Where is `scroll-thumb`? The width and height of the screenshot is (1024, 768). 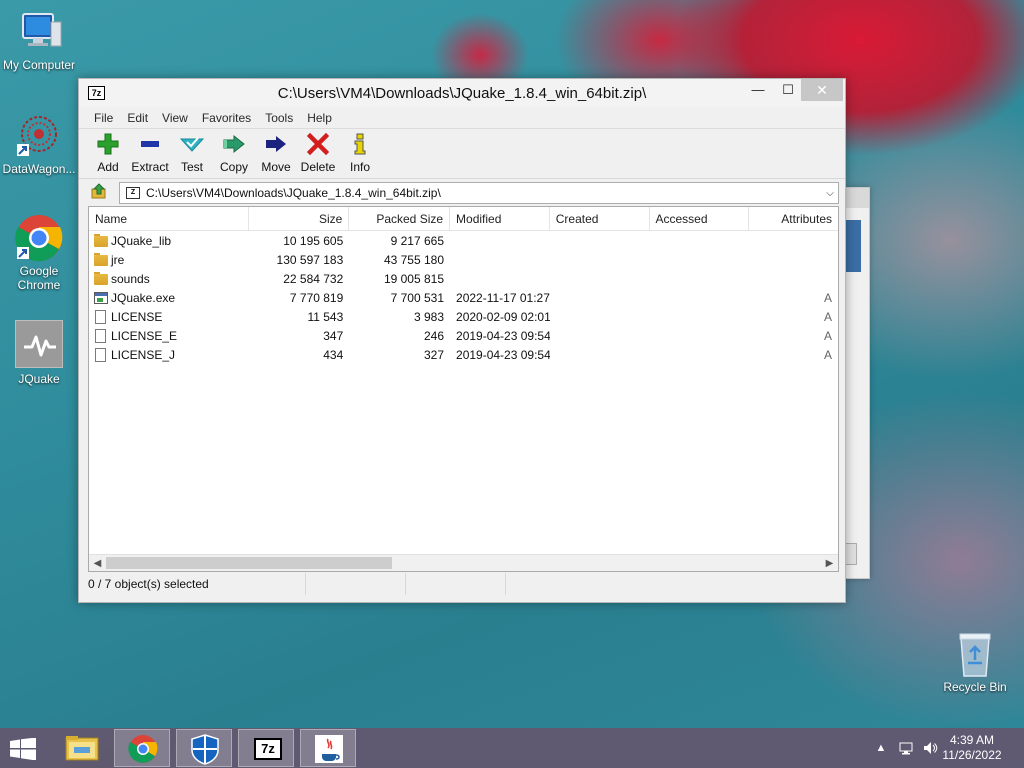 scroll-thumb is located at coordinates (249, 563).